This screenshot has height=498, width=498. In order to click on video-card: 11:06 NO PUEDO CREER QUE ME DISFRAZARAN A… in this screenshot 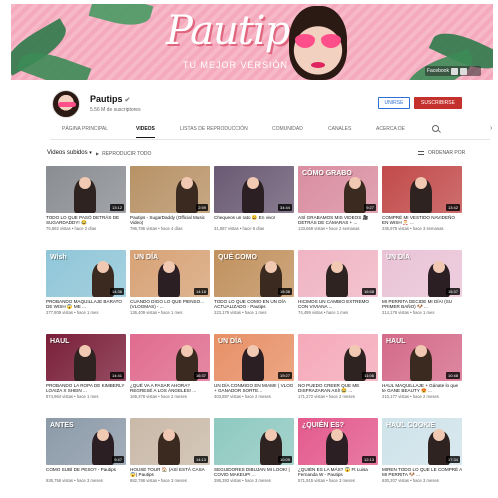, I will do `click(338, 366)`.